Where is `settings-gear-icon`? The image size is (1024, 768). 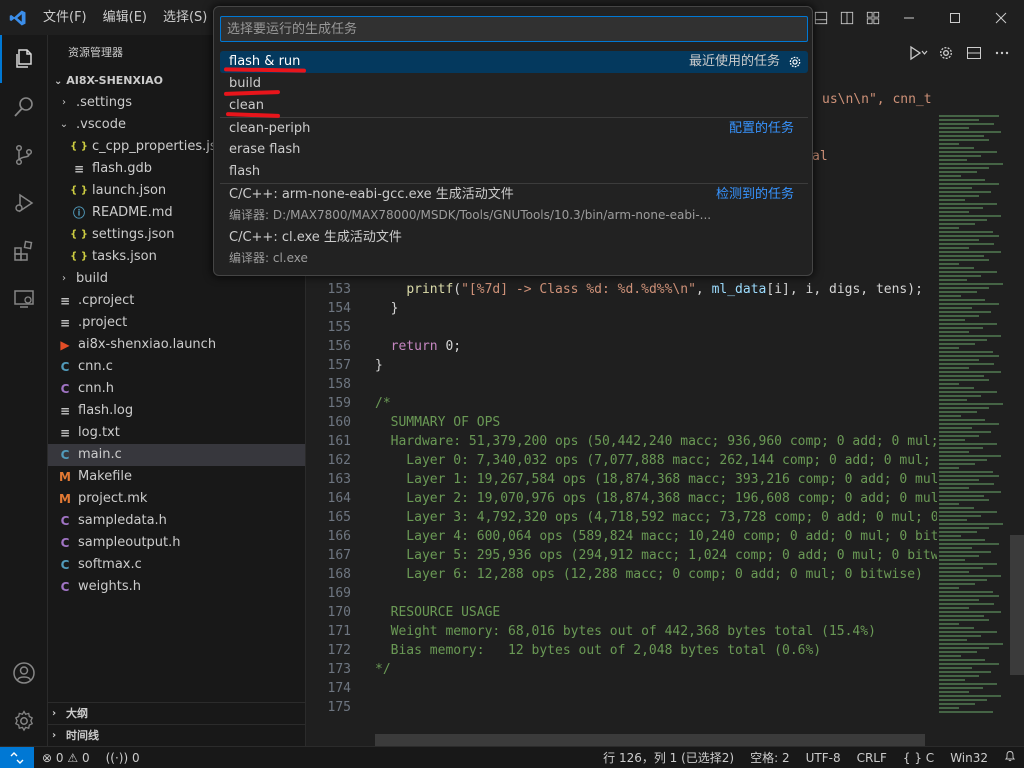
settings-gear-icon is located at coordinates (946, 53).